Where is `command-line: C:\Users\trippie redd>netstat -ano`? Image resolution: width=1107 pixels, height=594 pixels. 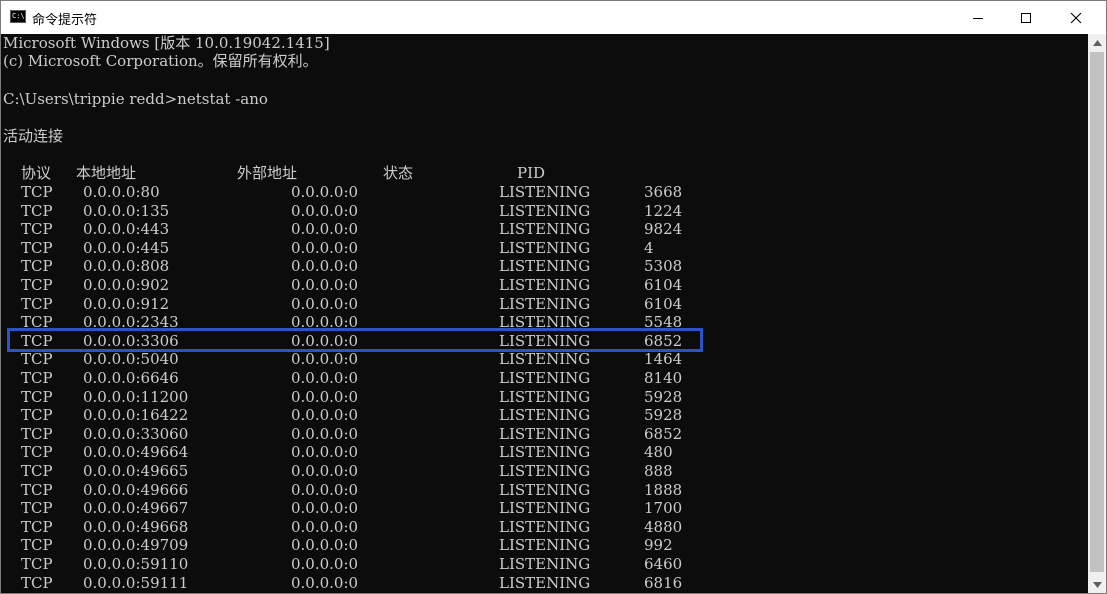 command-line: C:\Users\trippie redd>netstat -ano is located at coordinates (135, 99).